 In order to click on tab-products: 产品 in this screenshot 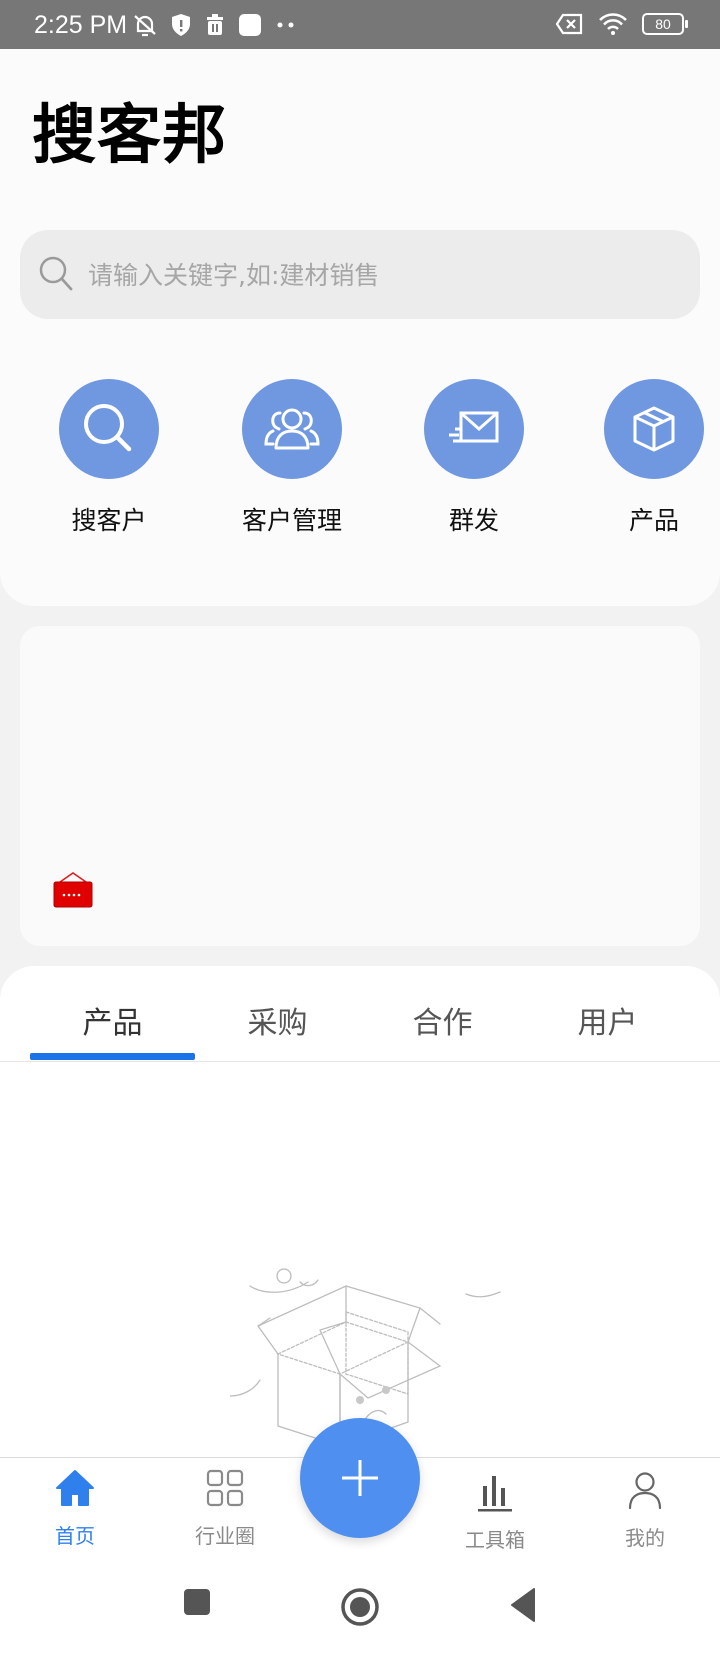, I will do `click(112, 1020)`.